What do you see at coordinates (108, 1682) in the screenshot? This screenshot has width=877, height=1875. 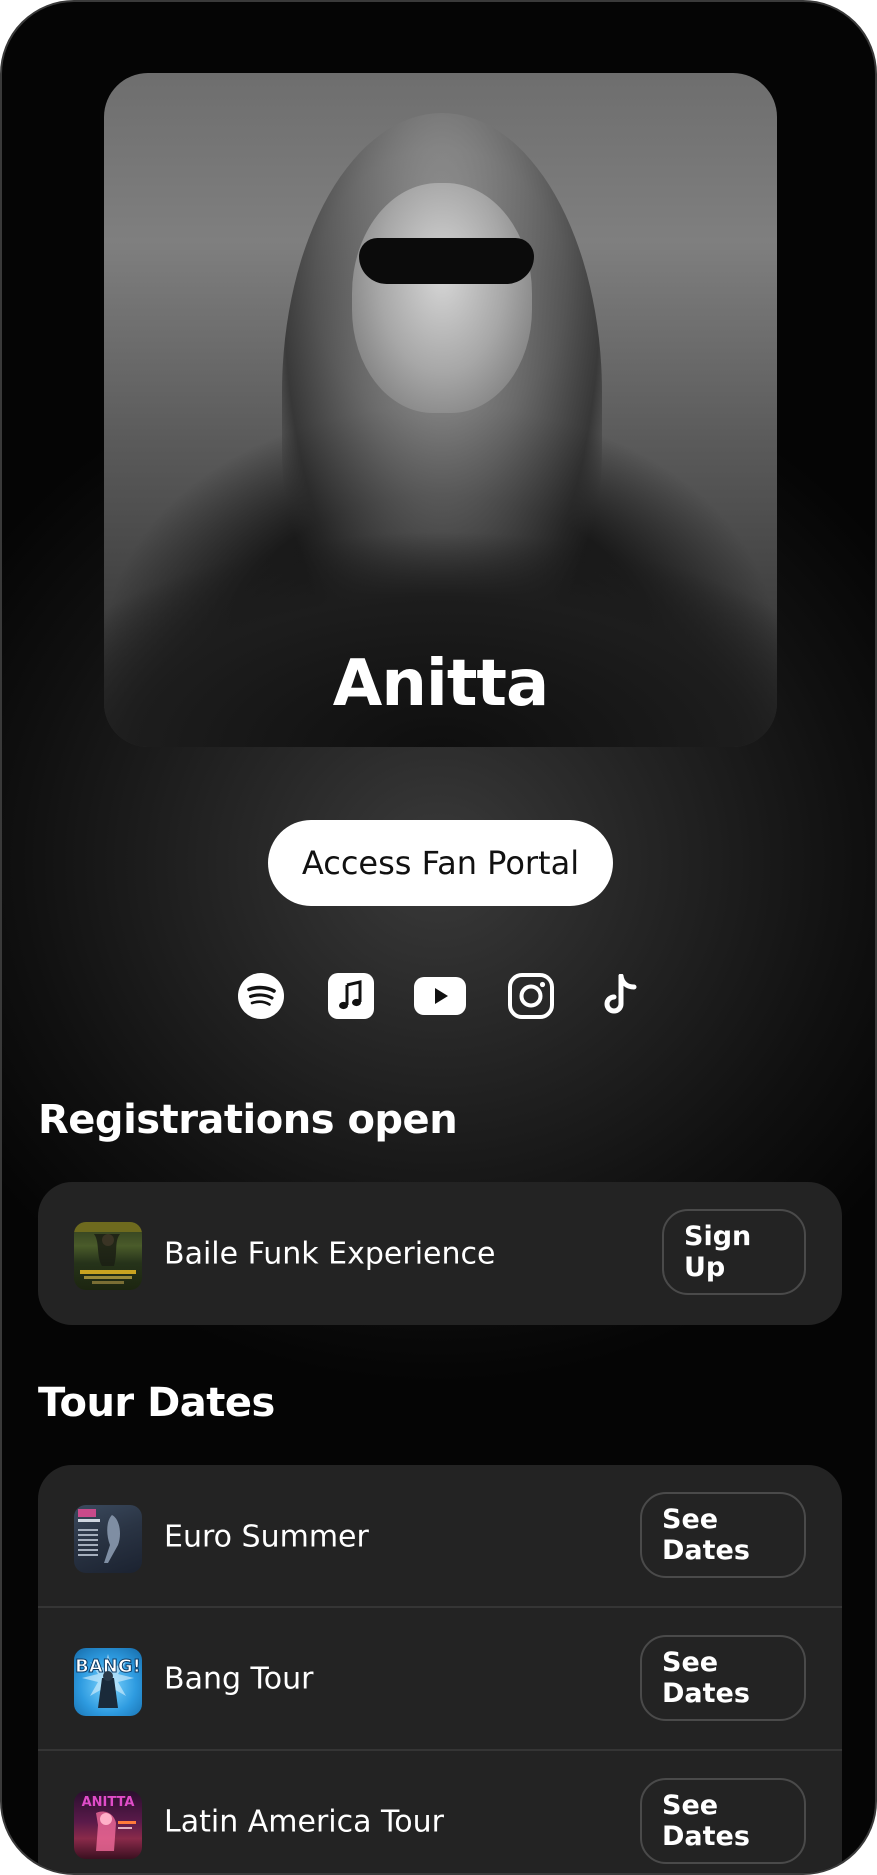 I see `tour-thumbnail: BANG!` at bounding box center [108, 1682].